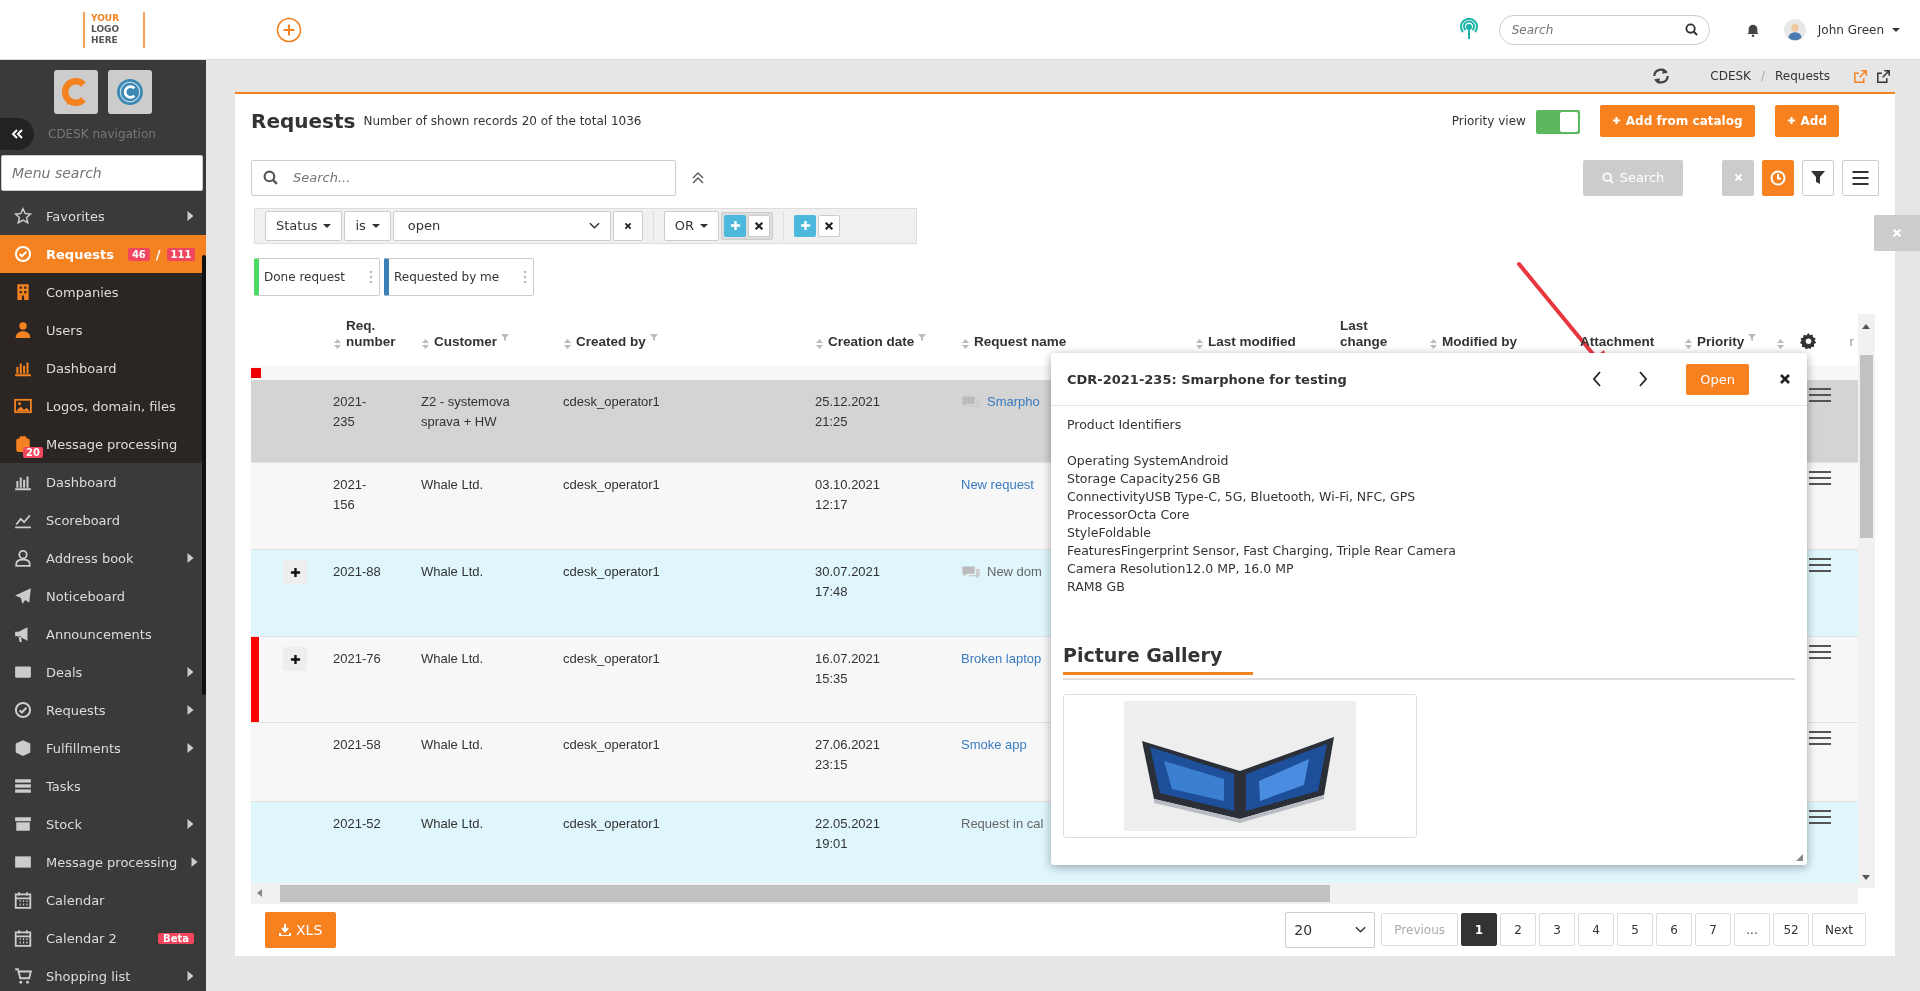 The width and height of the screenshot is (1920, 991). I want to click on table-cell-text: Z2 - systemova sprava + HW, so click(466, 412).